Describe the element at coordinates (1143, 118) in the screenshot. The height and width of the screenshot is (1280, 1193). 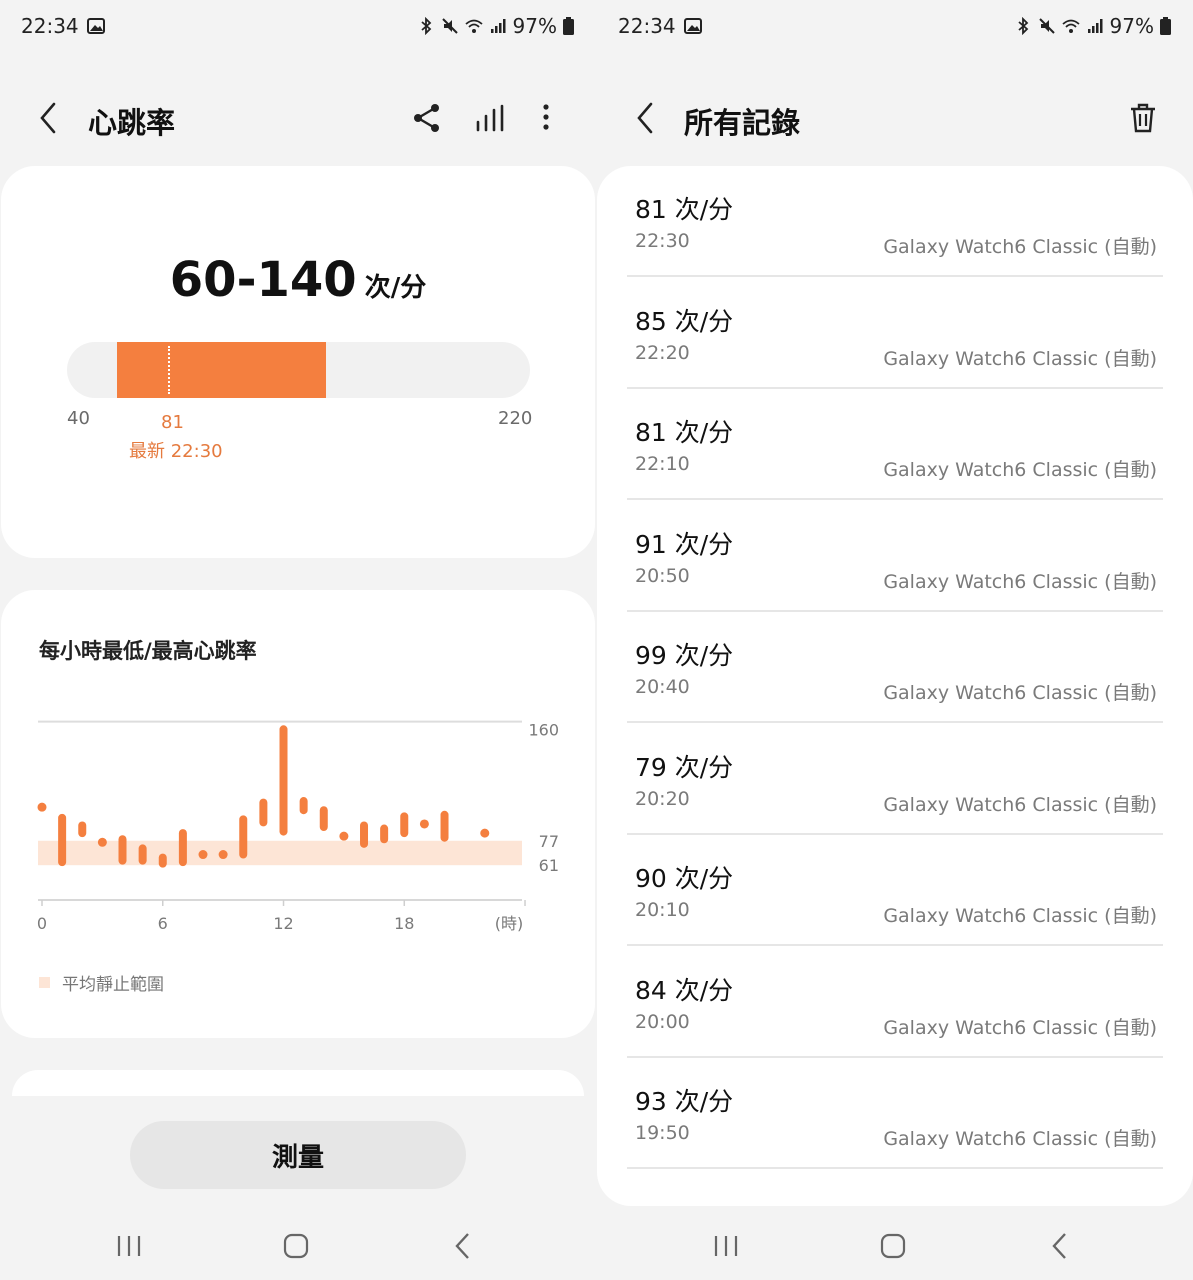
I see `delete-icon` at that location.